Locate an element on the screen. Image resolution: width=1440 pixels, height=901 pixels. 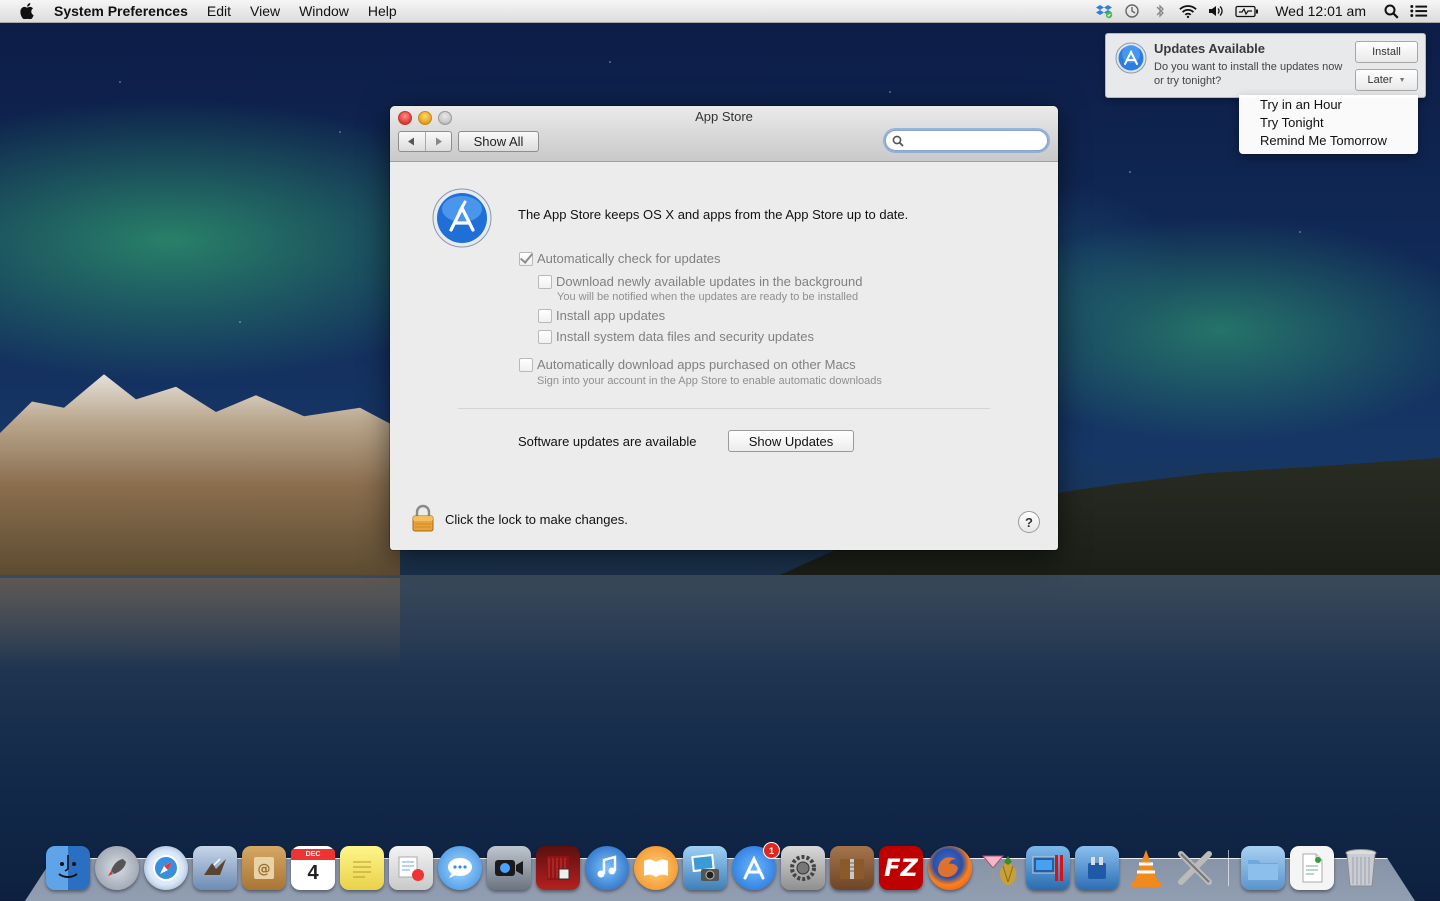
help-label: ? is located at coordinates (1029, 522).